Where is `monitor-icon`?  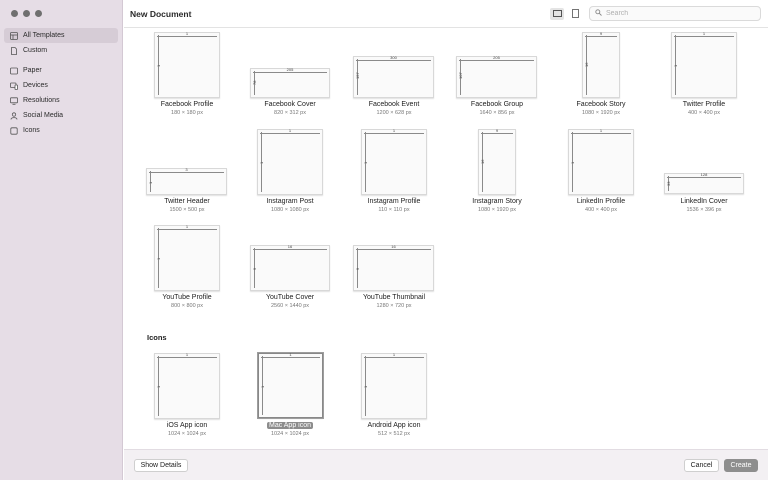
monitor-icon is located at coordinates (14, 100).